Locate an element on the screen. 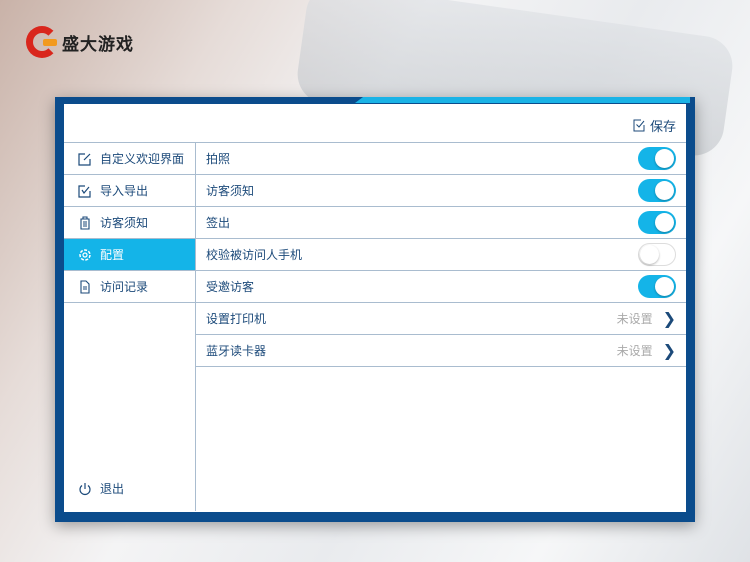 This screenshot has width=750, height=562. sidebar-item-records: 访问记录 is located at coordinates (129, 287).